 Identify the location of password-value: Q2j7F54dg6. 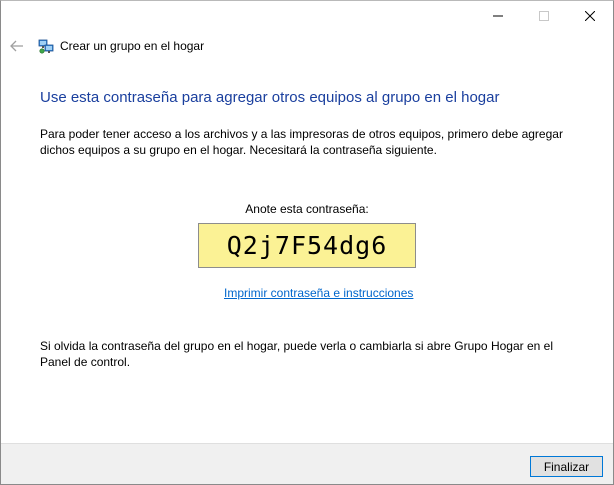
(307, 245).